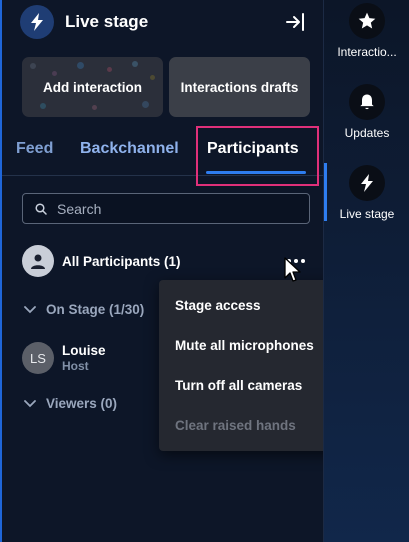 This screenshot has height=542, width=409. What do you see at coordinates (41, 208) in the screenshot?
I see `search-icon` at bounding box center [41, 208].